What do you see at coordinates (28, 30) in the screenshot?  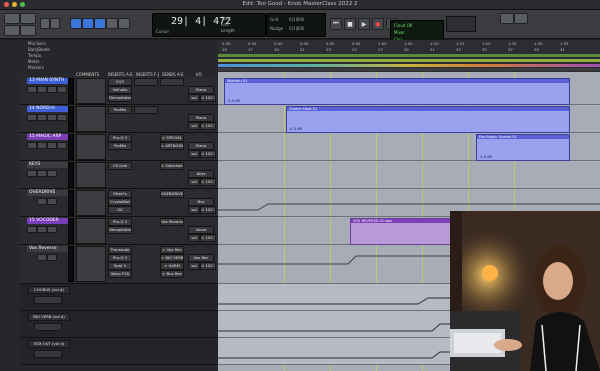 I see `grid-mode-button` at bounding box center [28, 30].